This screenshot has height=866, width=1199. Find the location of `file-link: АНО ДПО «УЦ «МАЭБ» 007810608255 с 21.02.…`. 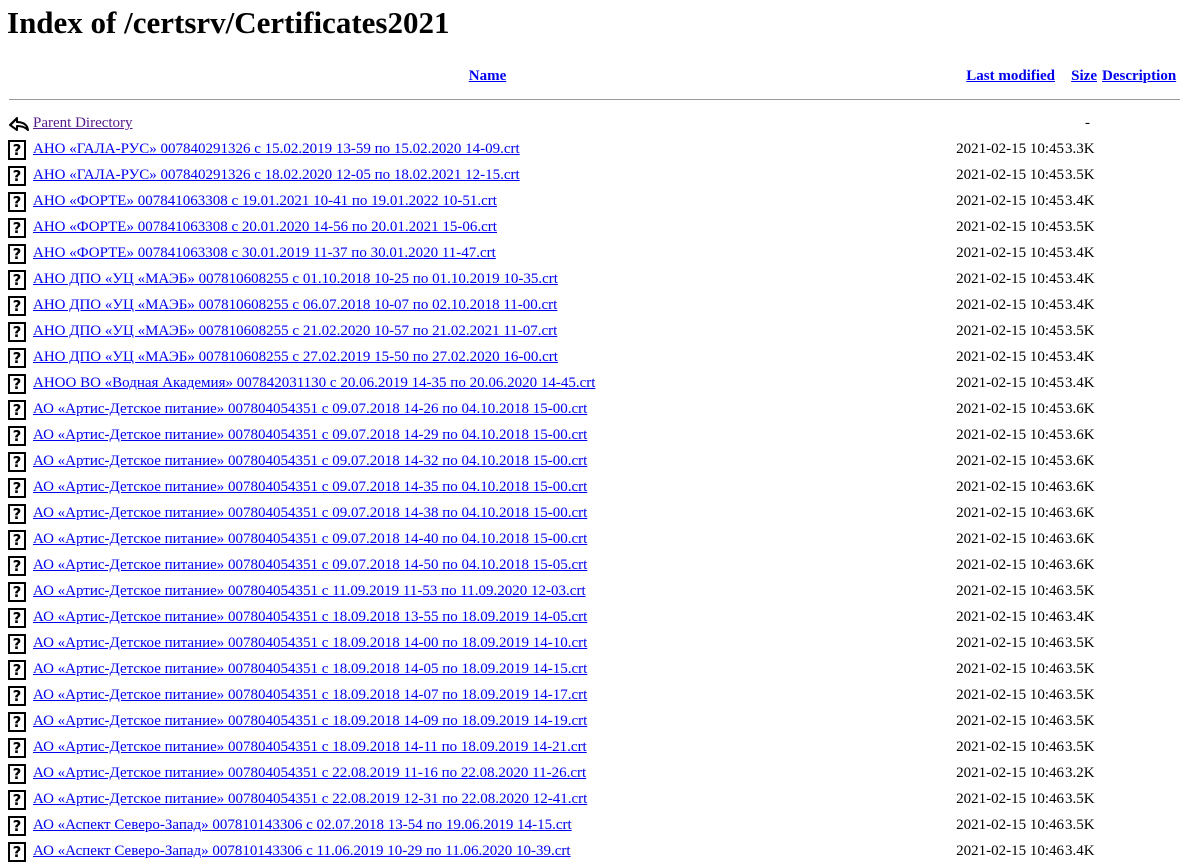

file-link: АНО ДПО «УЦ «МАЭБ» 007810608255 с 21.02.… is located at coordinates (295, 331).